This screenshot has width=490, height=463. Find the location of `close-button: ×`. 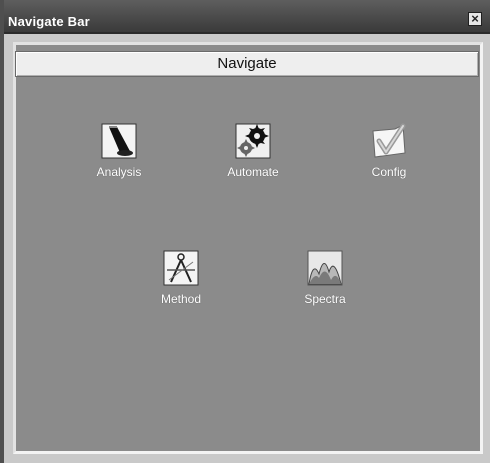

close-button: × is located at coordinates (475, 19).